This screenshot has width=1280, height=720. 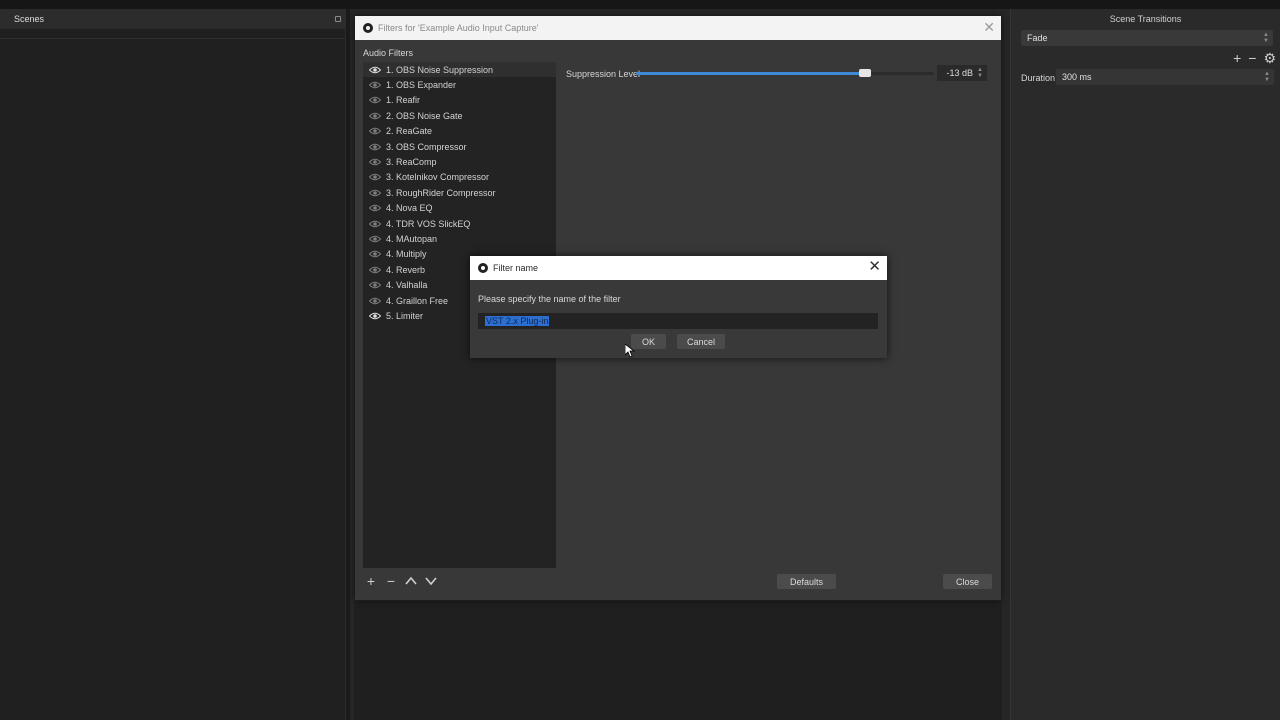 I want to click on move-up-icon, so click(x=411, y=581).